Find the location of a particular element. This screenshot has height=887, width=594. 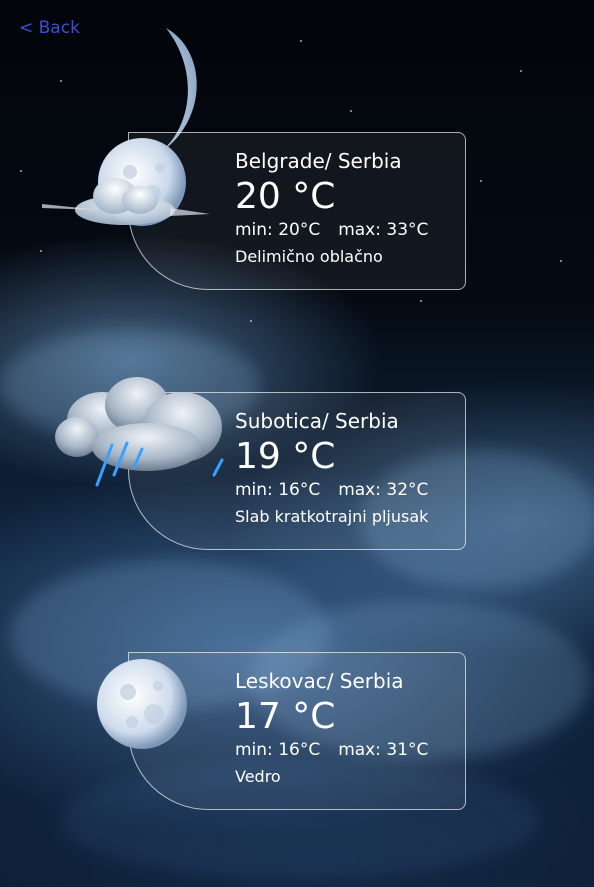

current-temperature: 17 °C is located at coordinates (285, 716).